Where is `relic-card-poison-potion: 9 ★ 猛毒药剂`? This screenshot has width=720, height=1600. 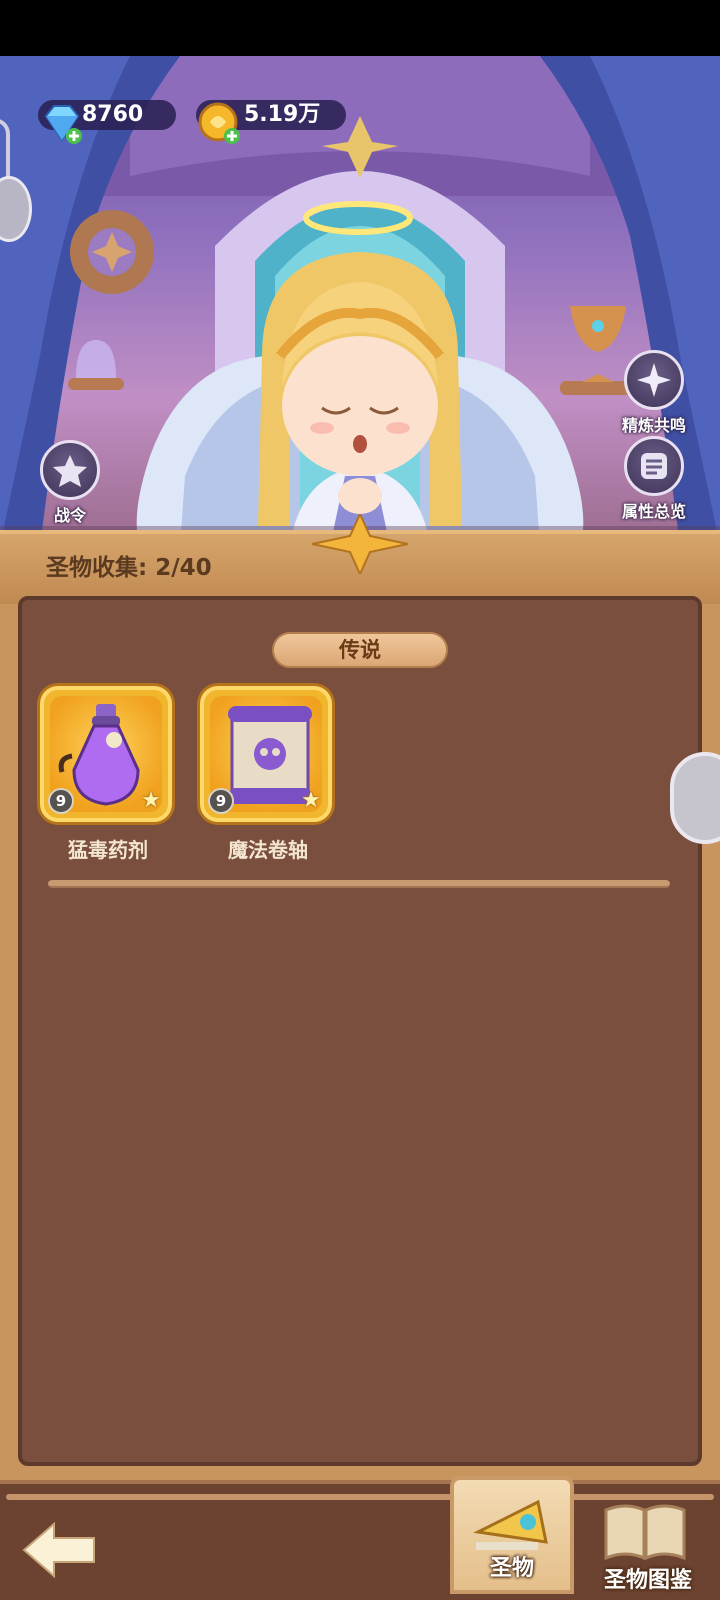
relic-card-poison-potion: 9 ★ 猛毒药剂 is located at coordinates (108, 774).